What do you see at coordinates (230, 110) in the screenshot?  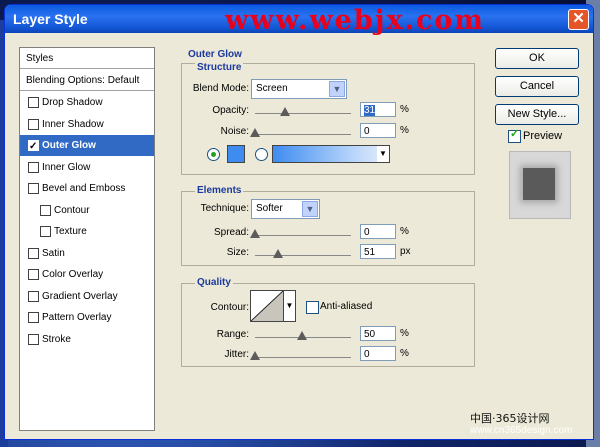 I see `opacity-label: Opacity:` at bounding box center [230, 110].